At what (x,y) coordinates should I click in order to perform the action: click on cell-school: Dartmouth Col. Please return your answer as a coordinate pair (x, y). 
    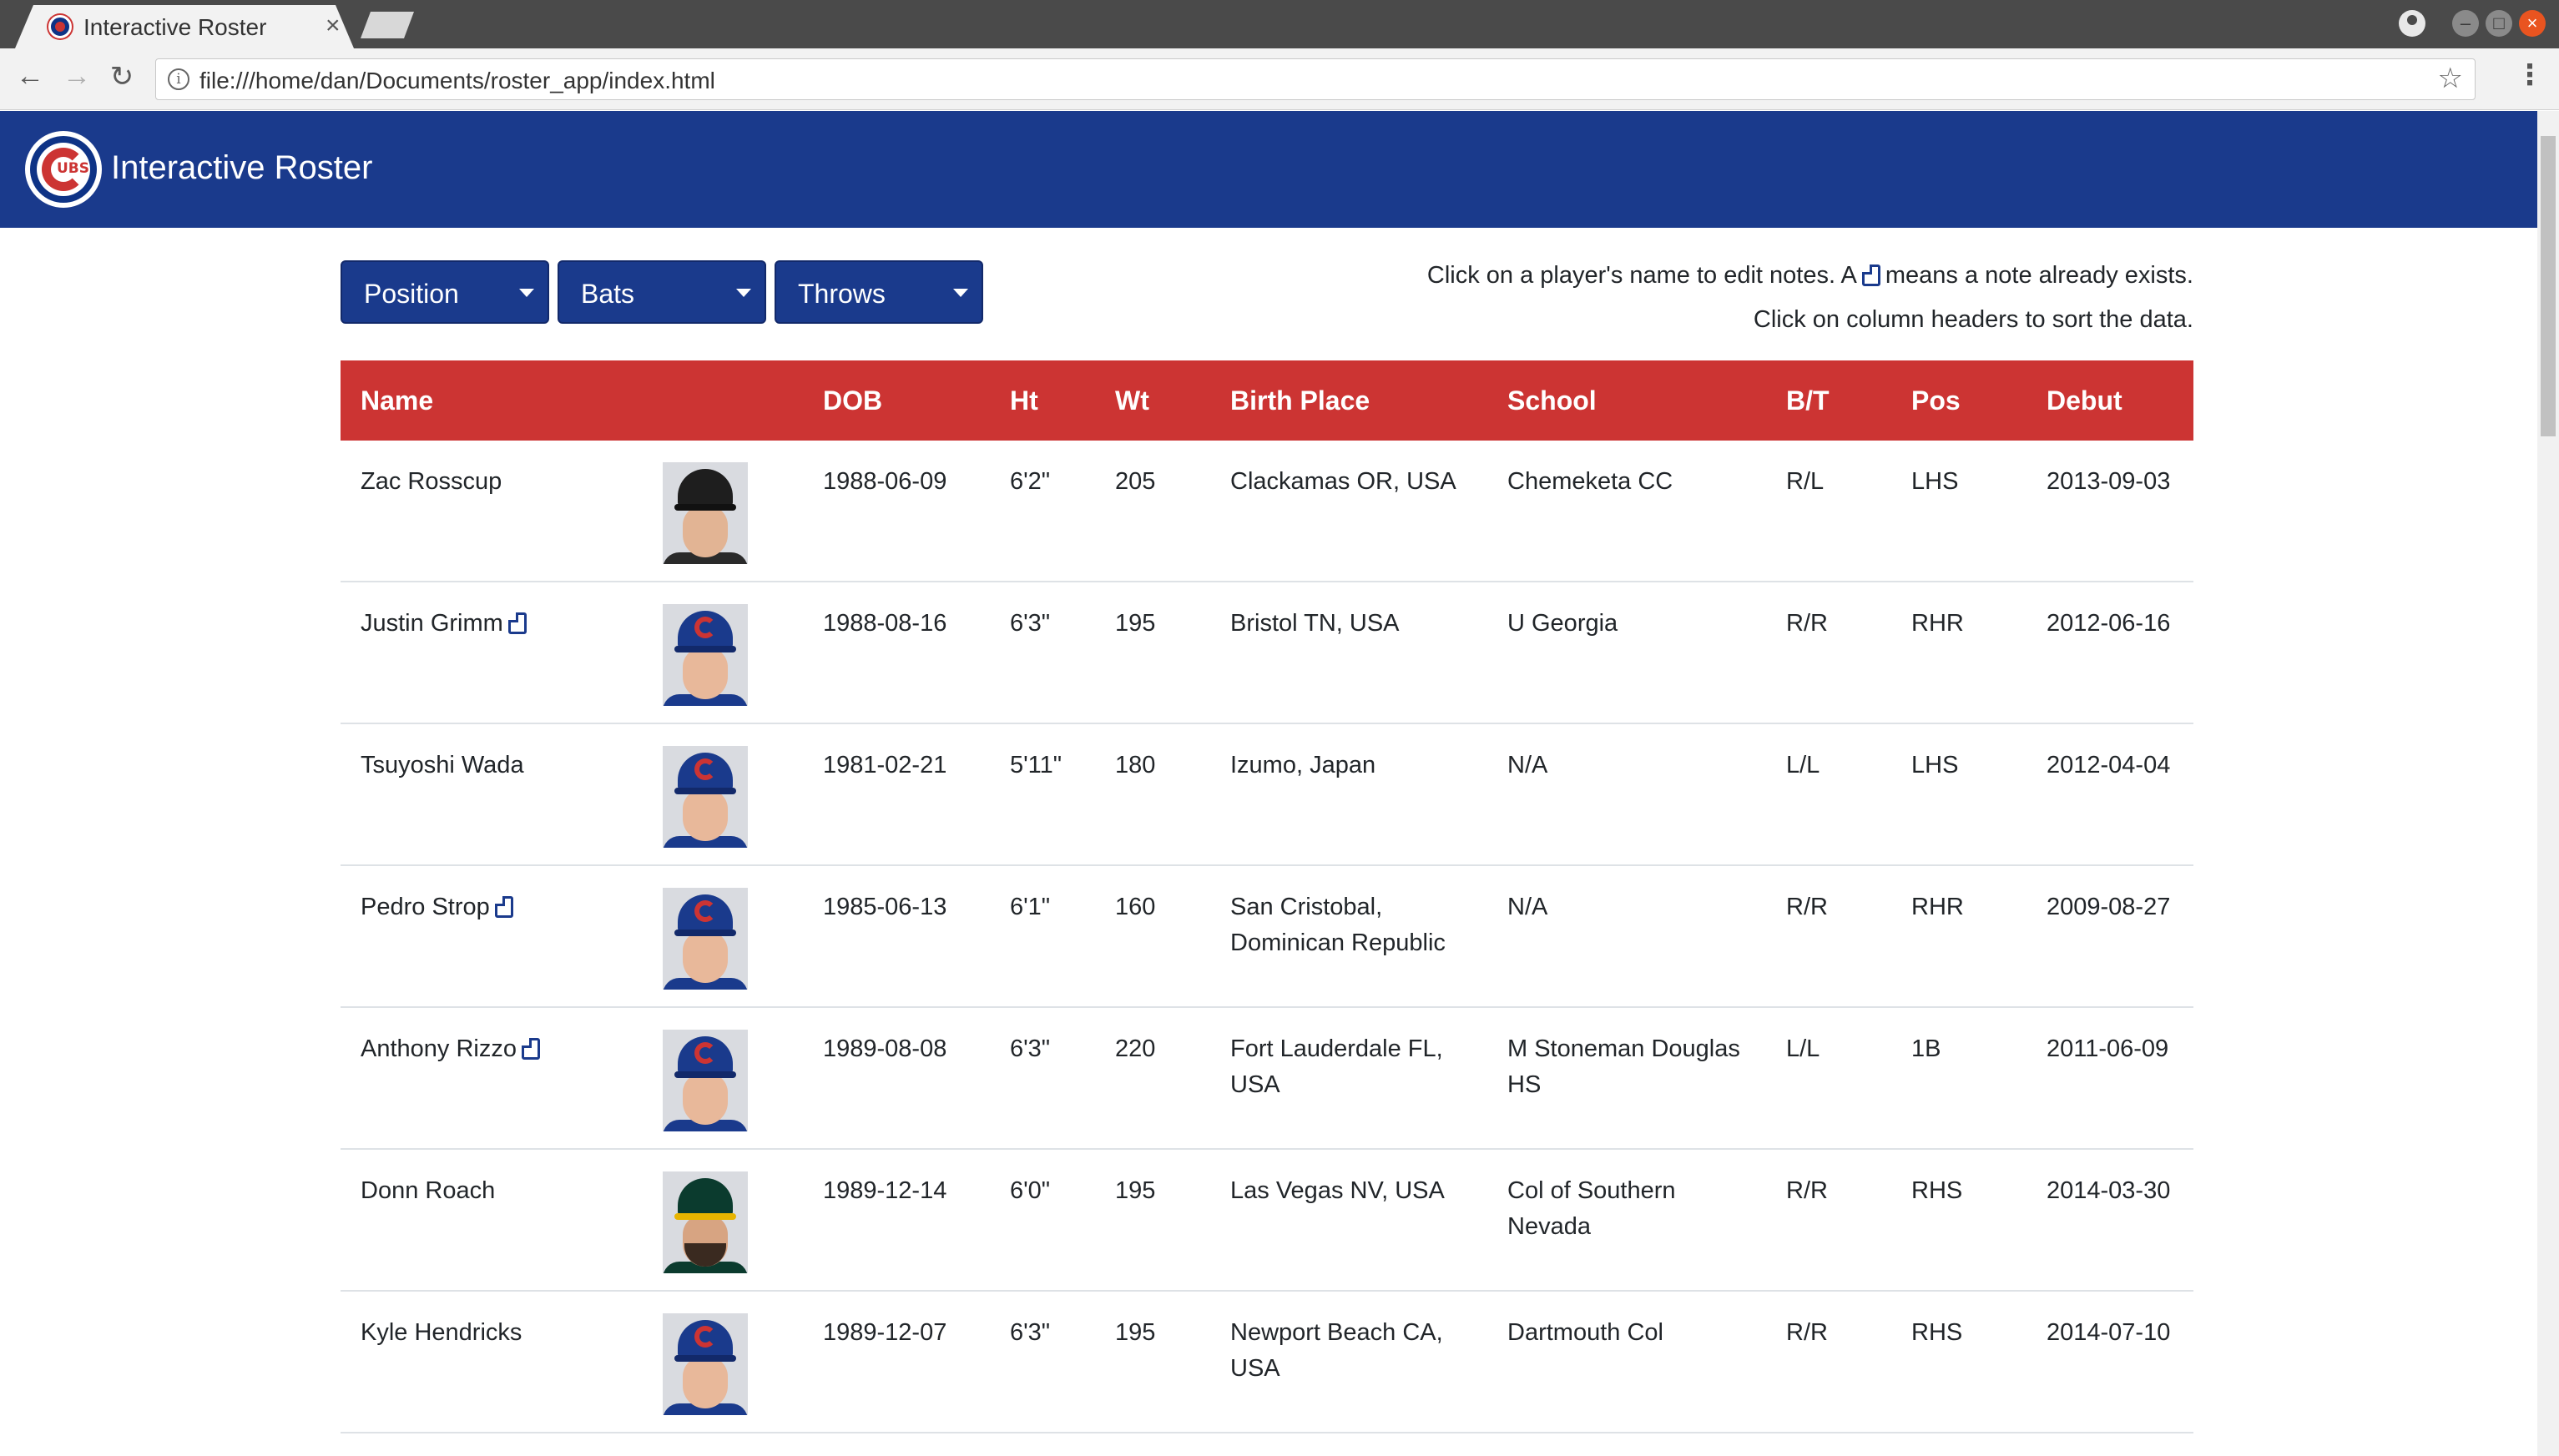
    Looking at the image, I should click on (1585, 1332).